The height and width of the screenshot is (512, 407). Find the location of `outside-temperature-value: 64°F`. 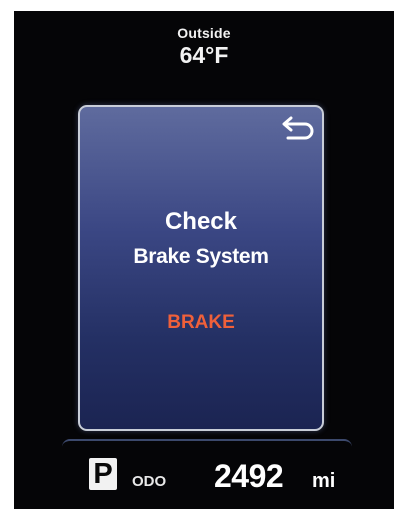

outside-temperature-value: 64°F is located at coordinates (204, 55).